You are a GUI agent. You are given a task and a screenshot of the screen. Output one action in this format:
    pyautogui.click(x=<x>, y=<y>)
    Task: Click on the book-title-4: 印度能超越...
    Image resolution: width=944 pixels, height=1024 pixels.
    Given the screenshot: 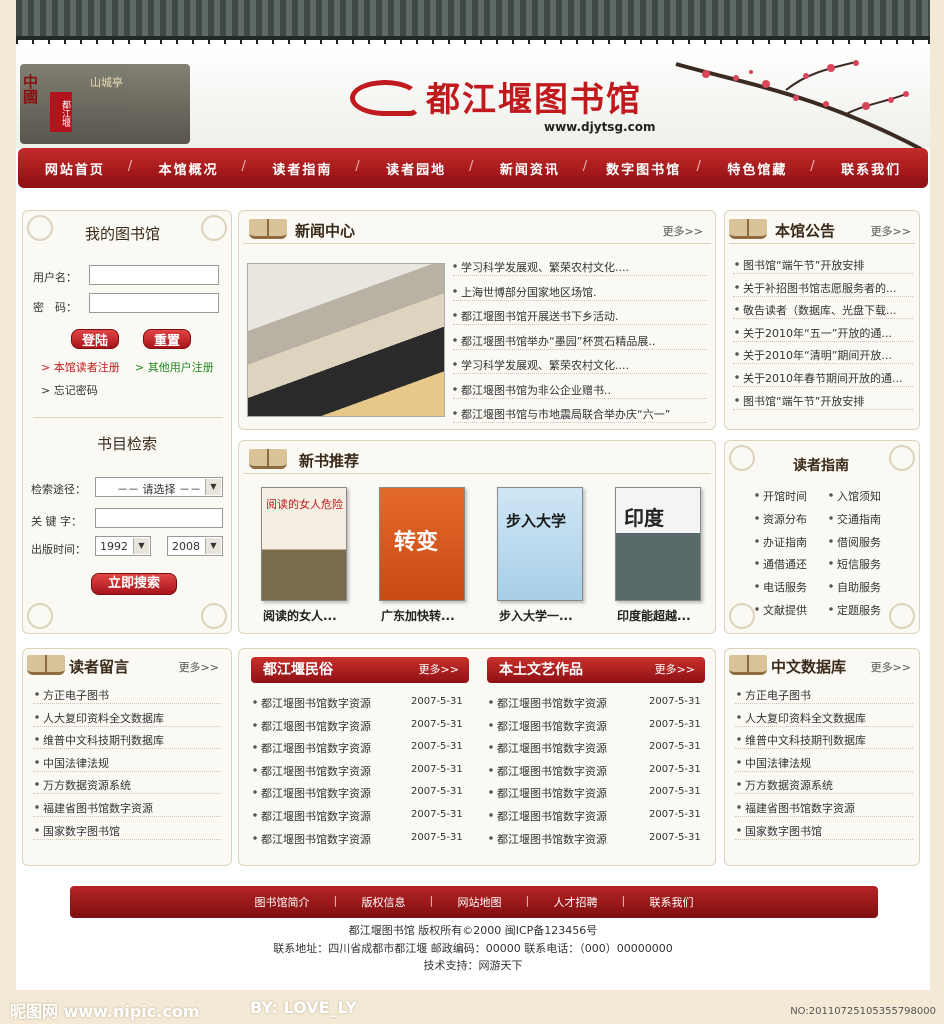 What is the action you would take?
    pyautogui.click(x=654, y=615)
    